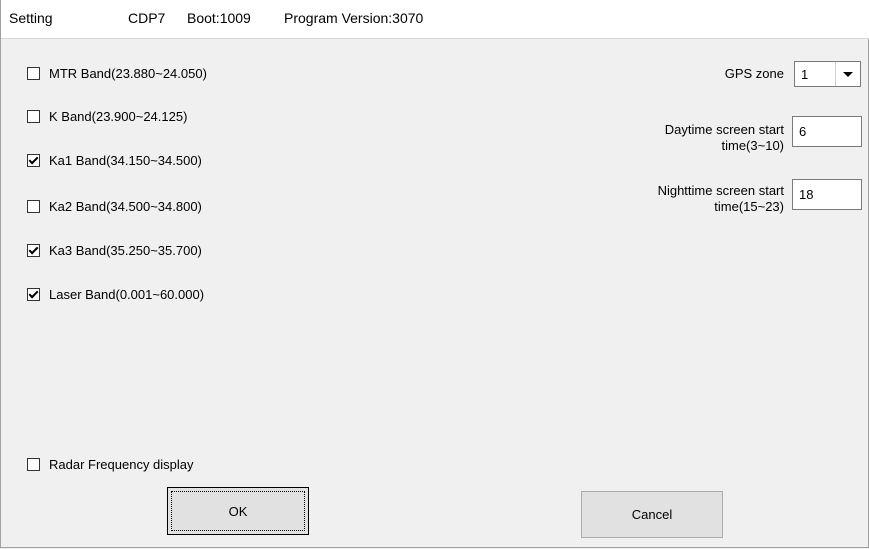  I want to click on checkbox-ka1-band: Ka1 Band(34.150~34.500), so click(114, 160).